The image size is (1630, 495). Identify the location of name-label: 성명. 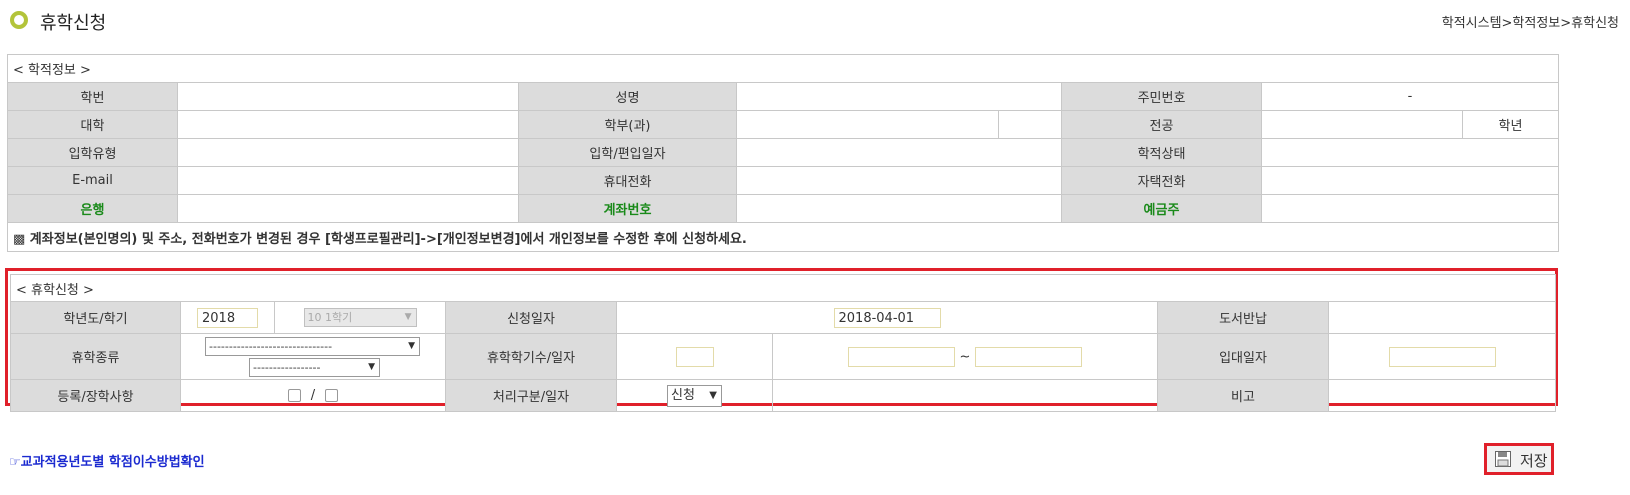
(627, 96).